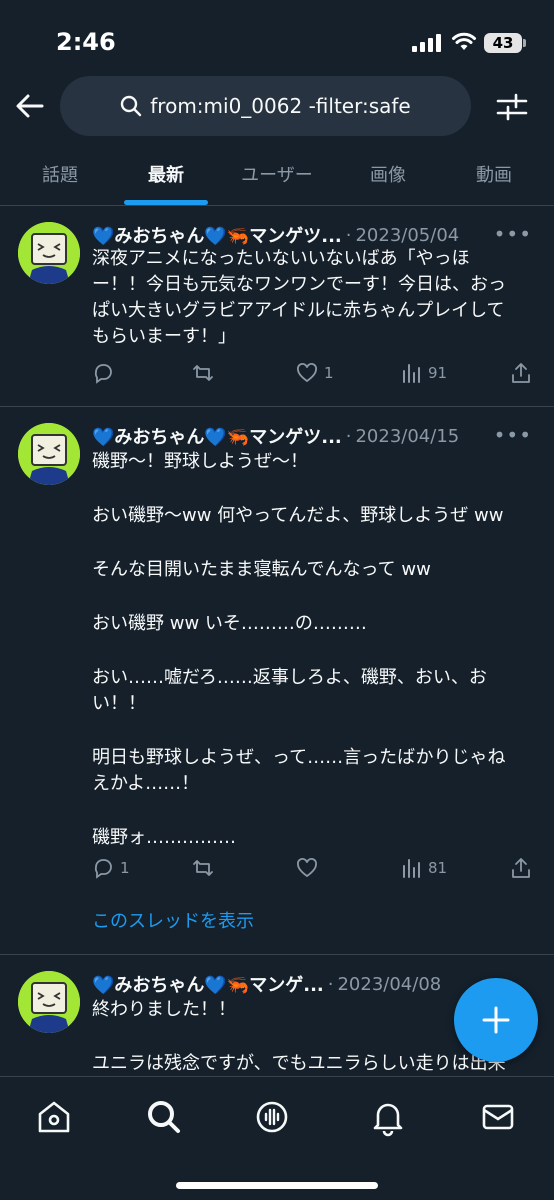 The height and width of the screenshot is (1200, 554). What do you see at coordinates (426, 43) in the screenshot?
I see `cellular-signal-icon` at bounding box center [426, 43].